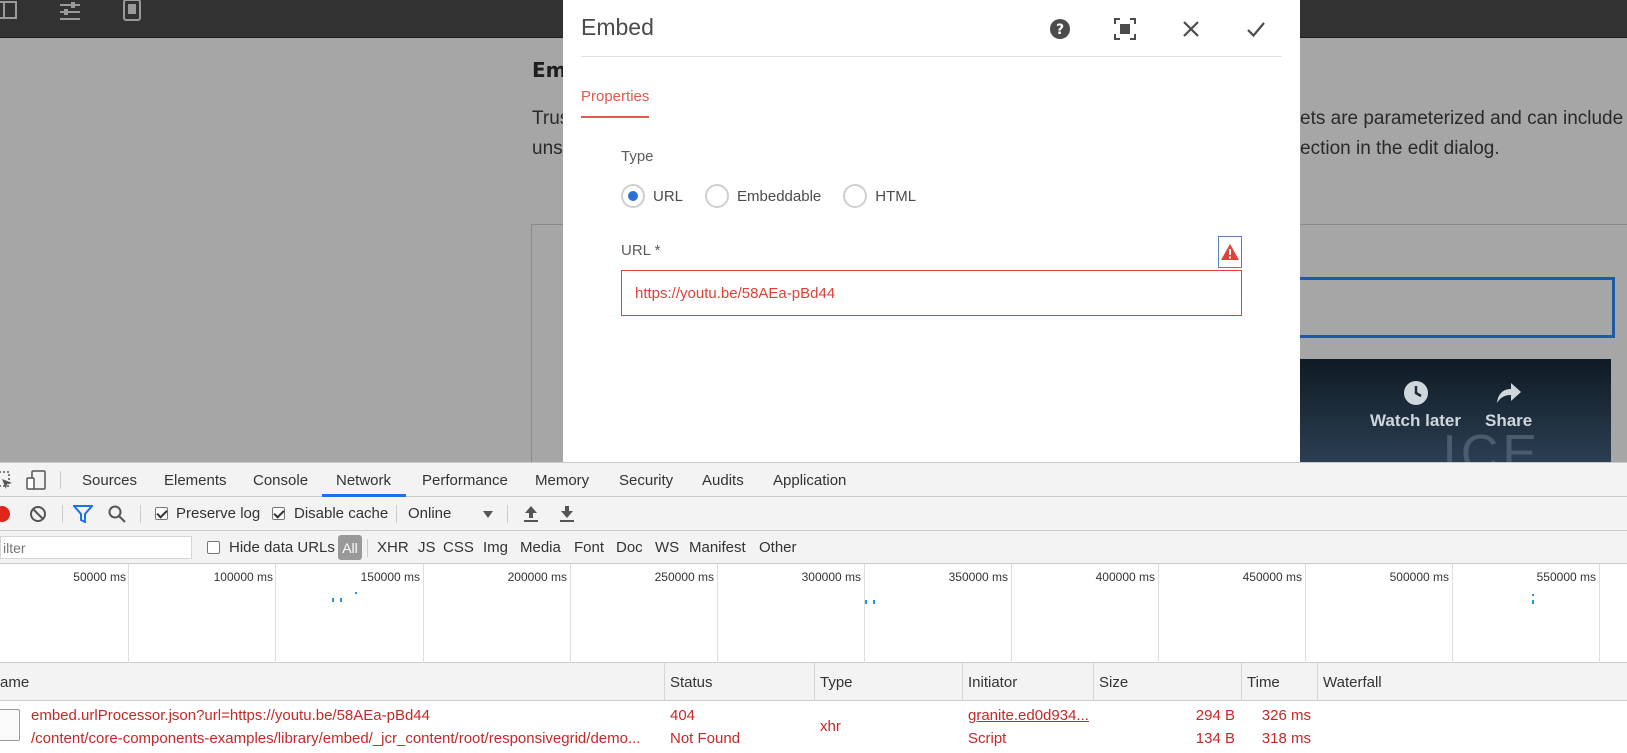 This screenshot has height=753, width=1627. I want to click on tab-separator, so click(60, 480).